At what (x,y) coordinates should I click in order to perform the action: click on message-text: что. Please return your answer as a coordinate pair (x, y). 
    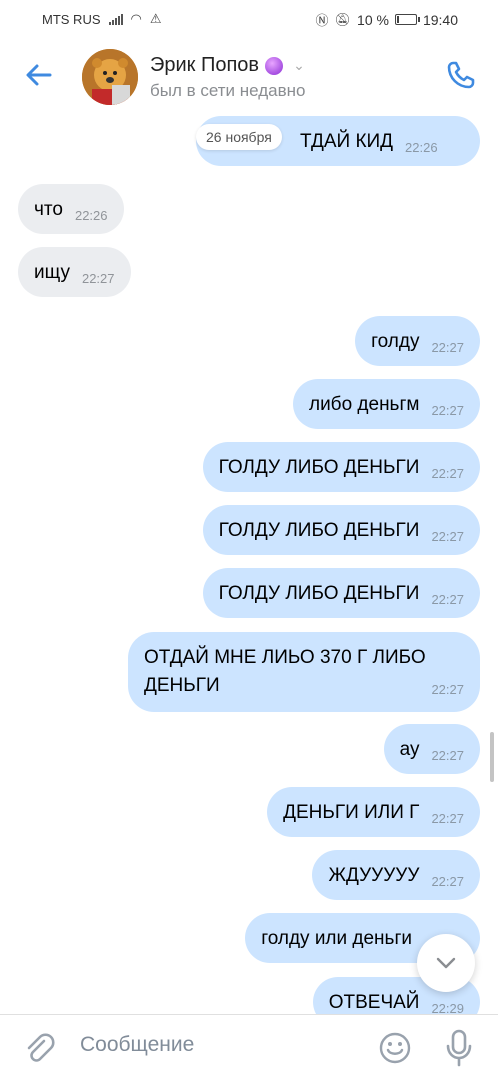
    Looking at the image, I should click on (48, 209).